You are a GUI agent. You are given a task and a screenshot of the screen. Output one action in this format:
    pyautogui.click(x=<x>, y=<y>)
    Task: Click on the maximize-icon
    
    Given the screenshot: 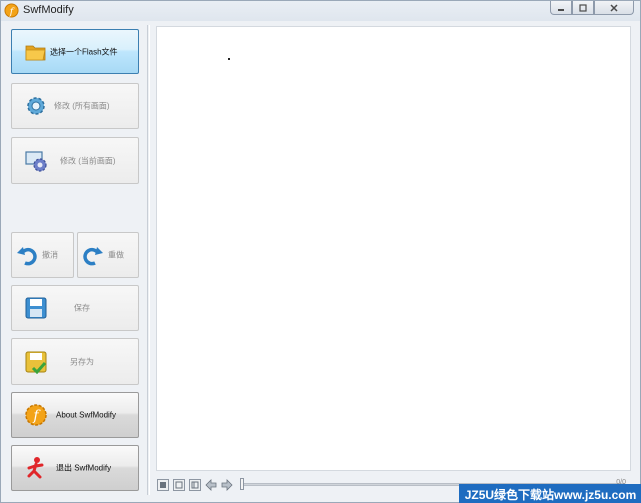 What is the action you would take?
    pyautogui.click(x=583, y=7)
    